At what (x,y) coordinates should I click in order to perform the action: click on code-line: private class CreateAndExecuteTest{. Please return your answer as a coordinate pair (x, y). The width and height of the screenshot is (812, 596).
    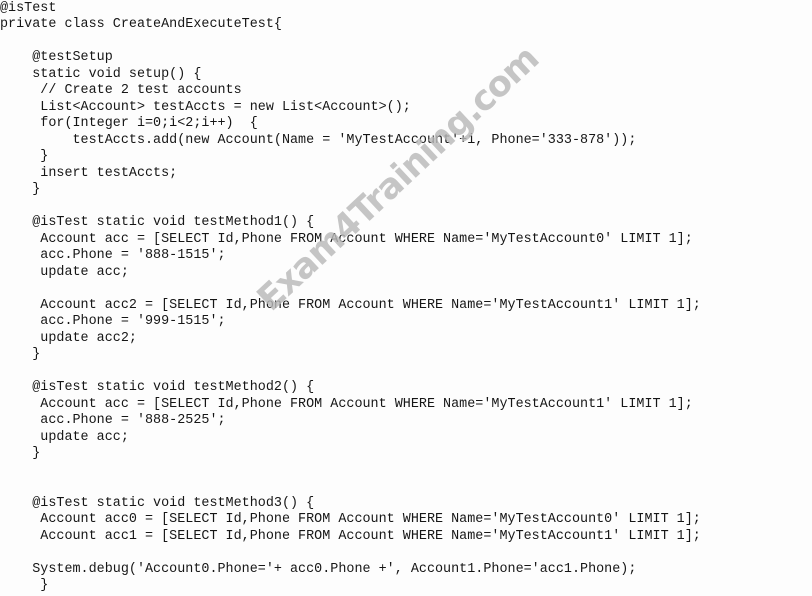
    Looking at the image, I should click on (141, 24).